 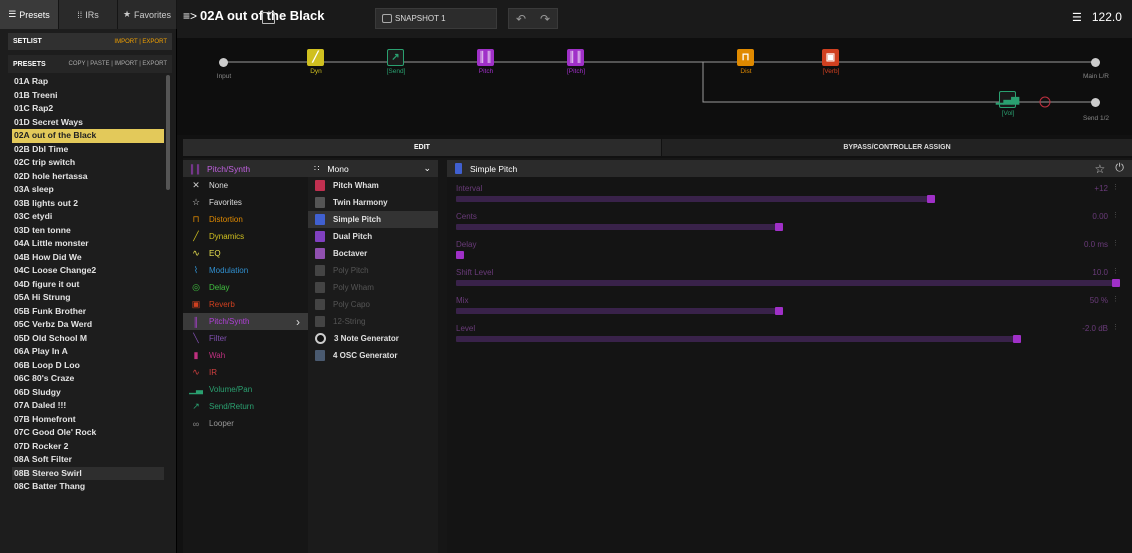 What do you see at coordinates (1095, 328) in the screenshot?
I see `param-value: -2.0 dB` at bounding box center [1095, 328].